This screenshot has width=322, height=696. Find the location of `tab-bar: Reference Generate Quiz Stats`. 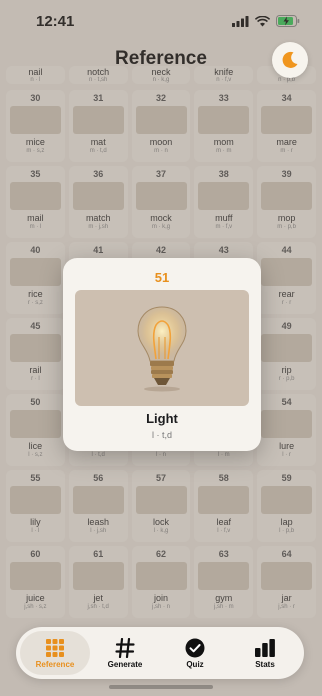

tab-bar: Reference Generate Quiz Stats is located at coordinates (160, 653).